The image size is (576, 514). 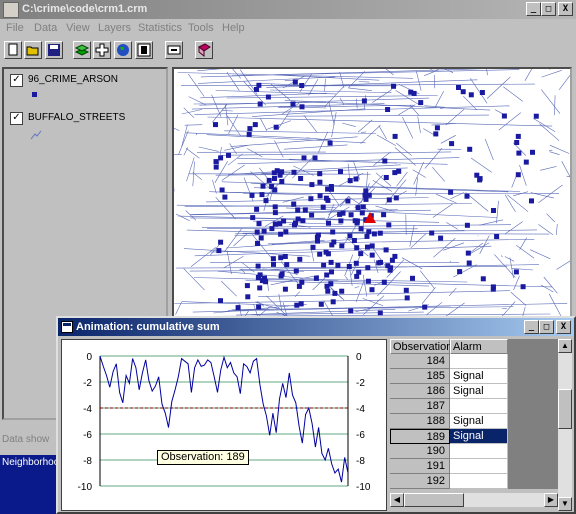 I want to click on table-vertical-scrollbar: ▲ ▼, so click(x=565, y=425).